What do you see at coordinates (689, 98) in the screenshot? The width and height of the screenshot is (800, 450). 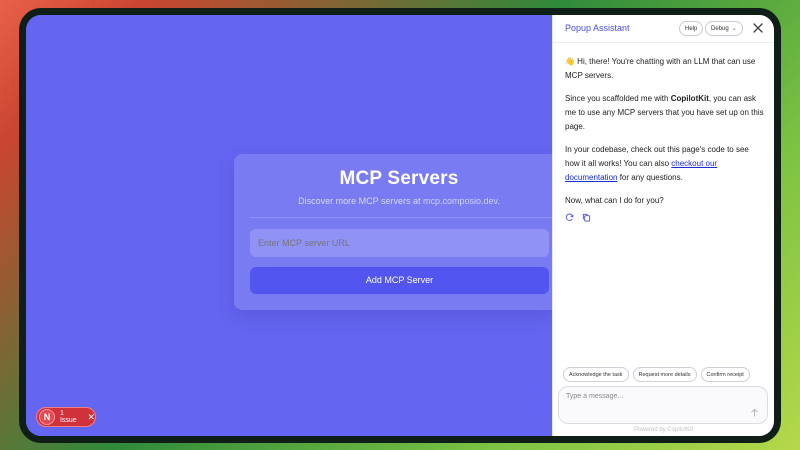 I see `copilotkit-bold: CopilotKit` at bounding box center [689, 98].